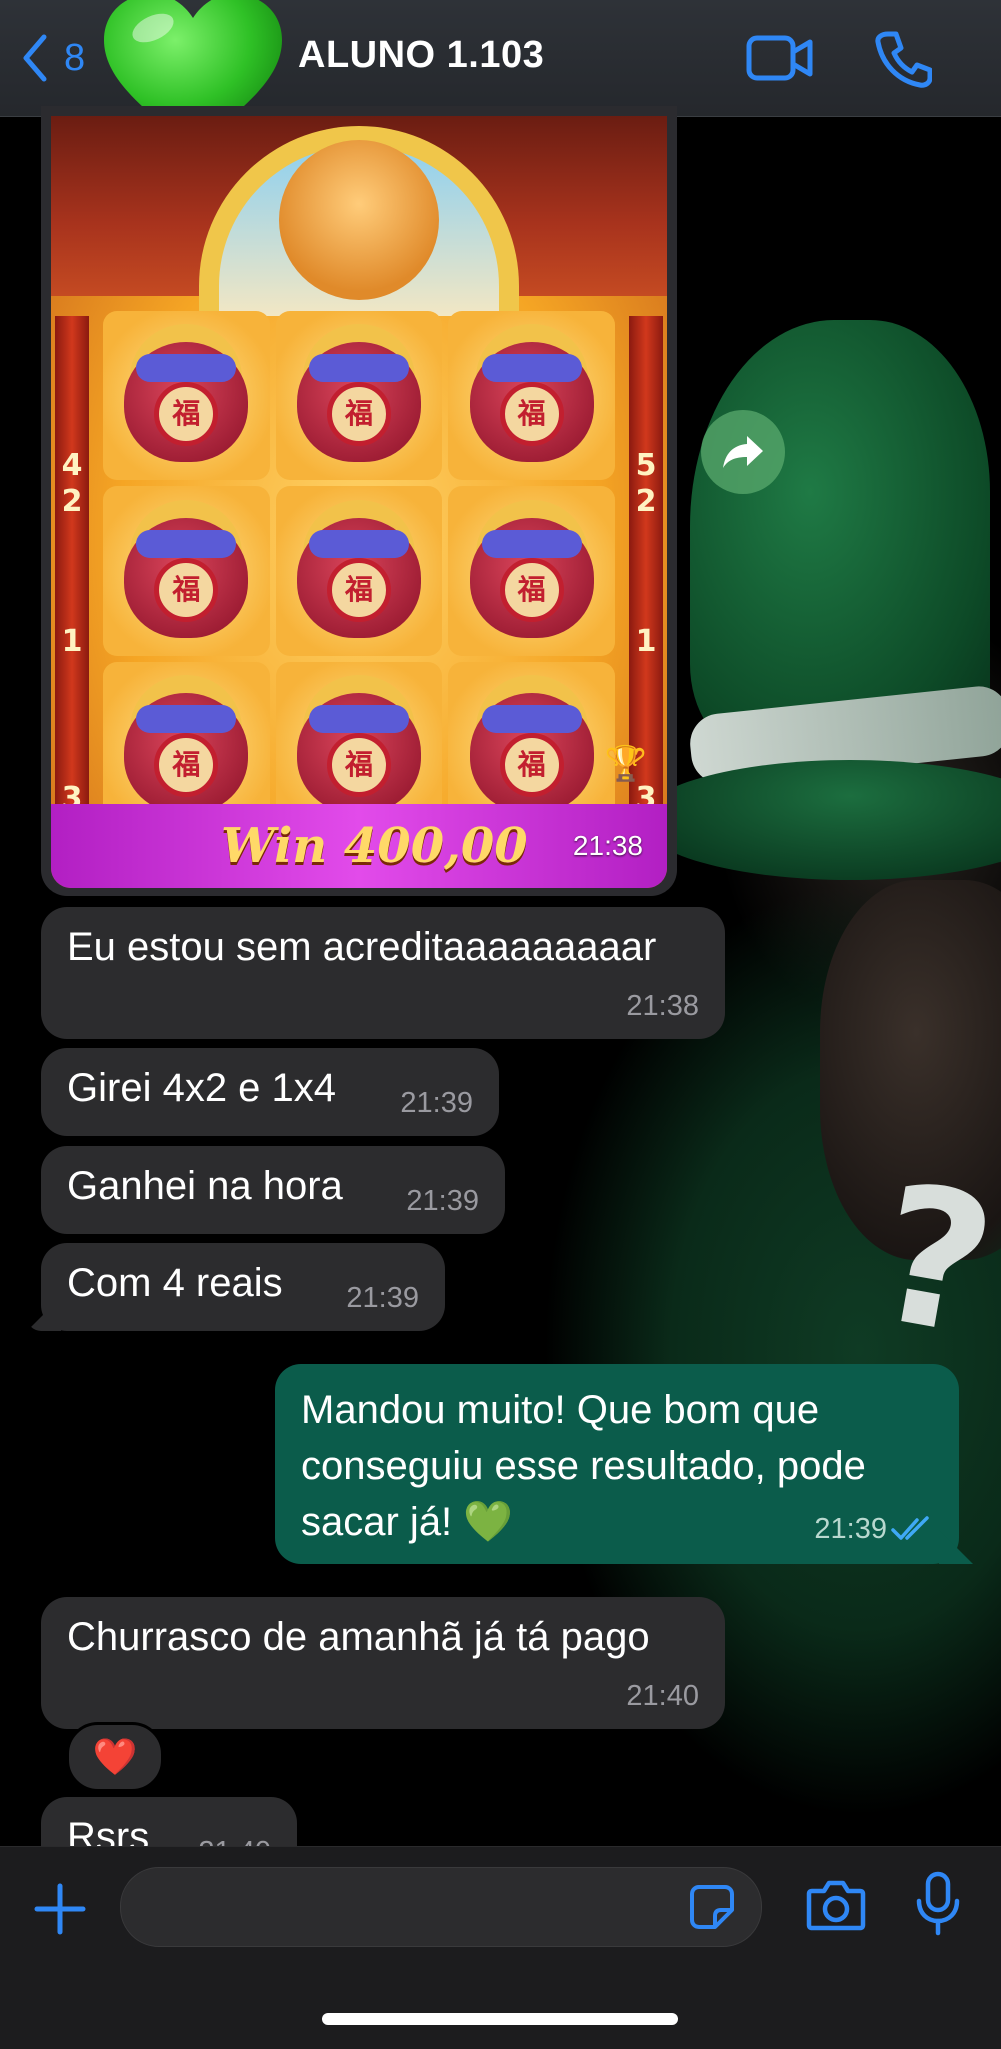  I want to click on back-button: 8, so click(52, 58).